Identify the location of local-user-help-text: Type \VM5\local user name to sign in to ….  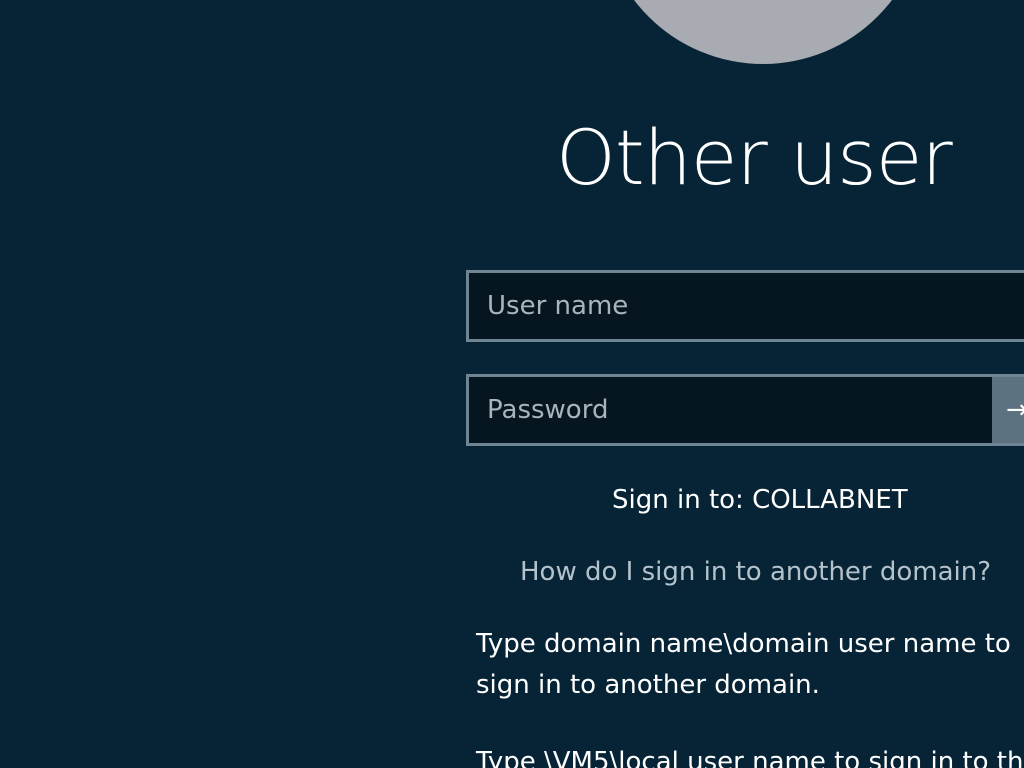
(750, 757).